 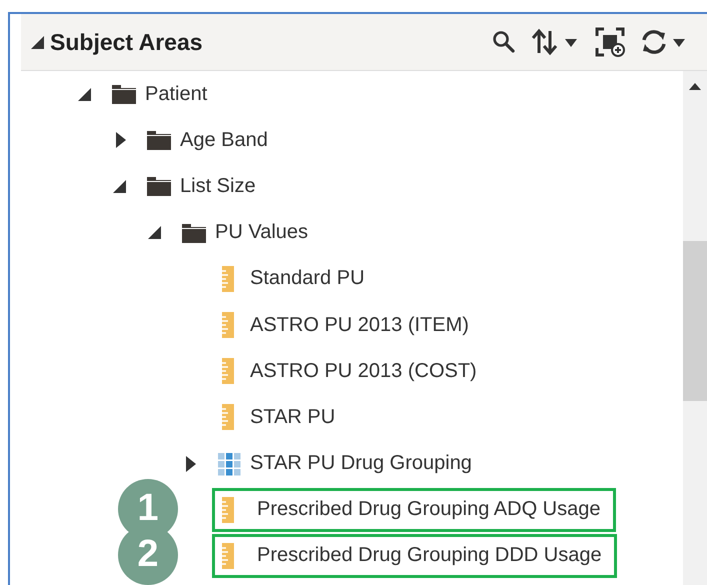 I want to click on search-icon, so click(x=504, y=42).